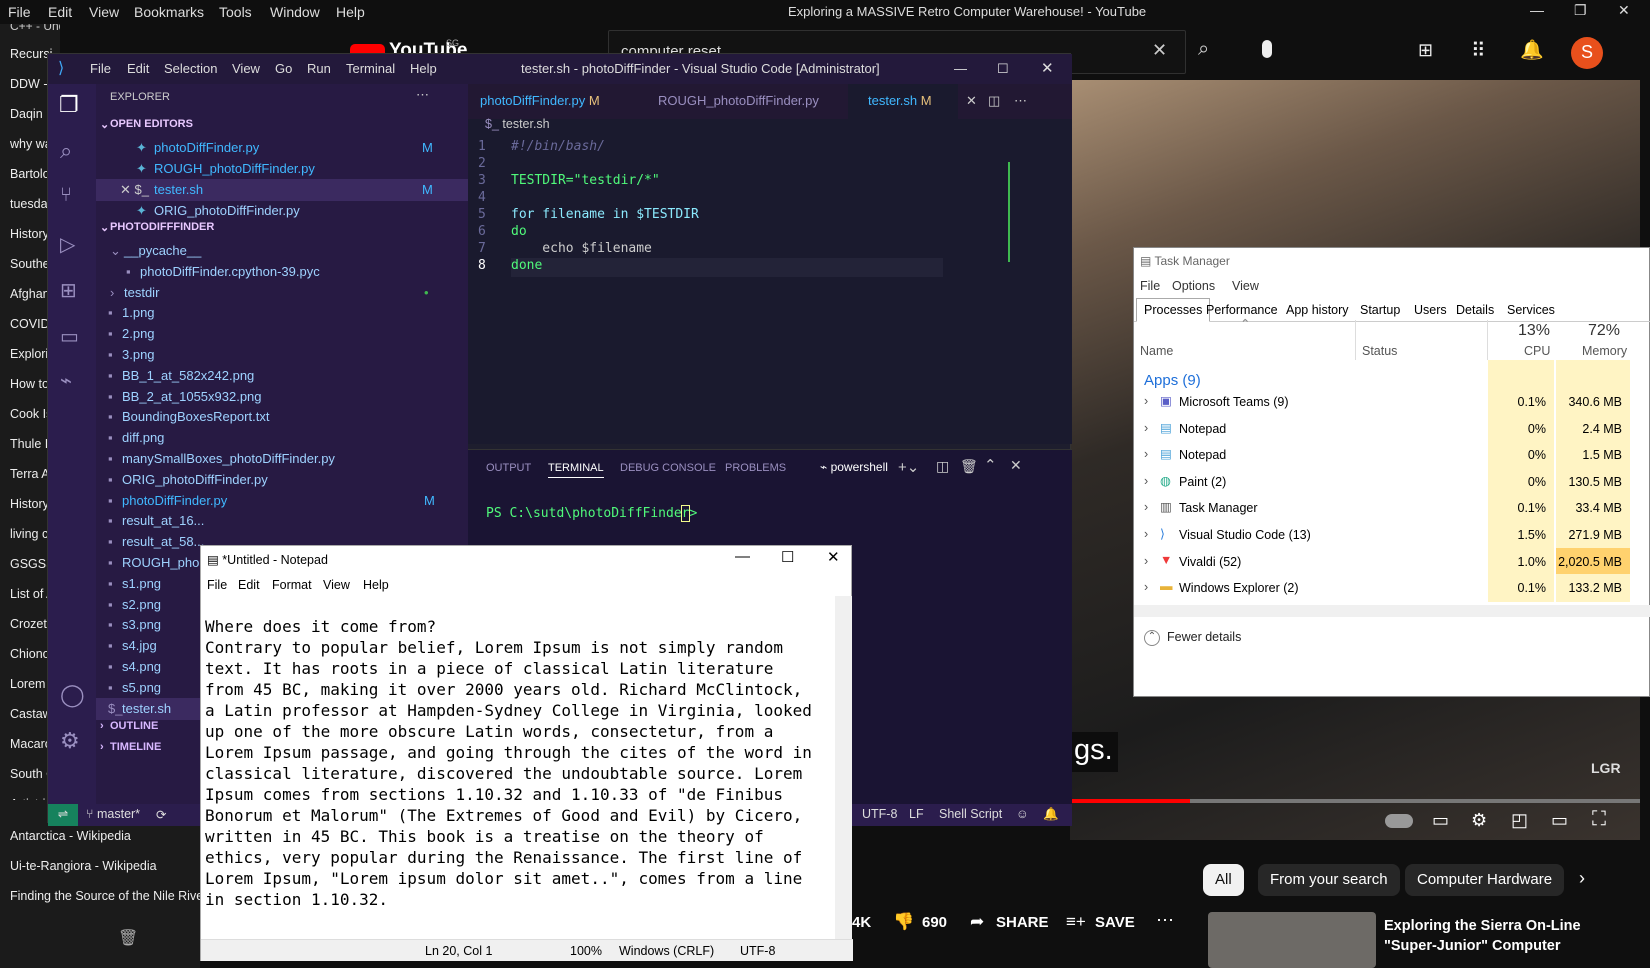 This screenshot has width=1650, height=968. What do you see at coordinates (977, 922) in the screenshot?
I see `share-icon: ➦` at bounding box center [977, 922].